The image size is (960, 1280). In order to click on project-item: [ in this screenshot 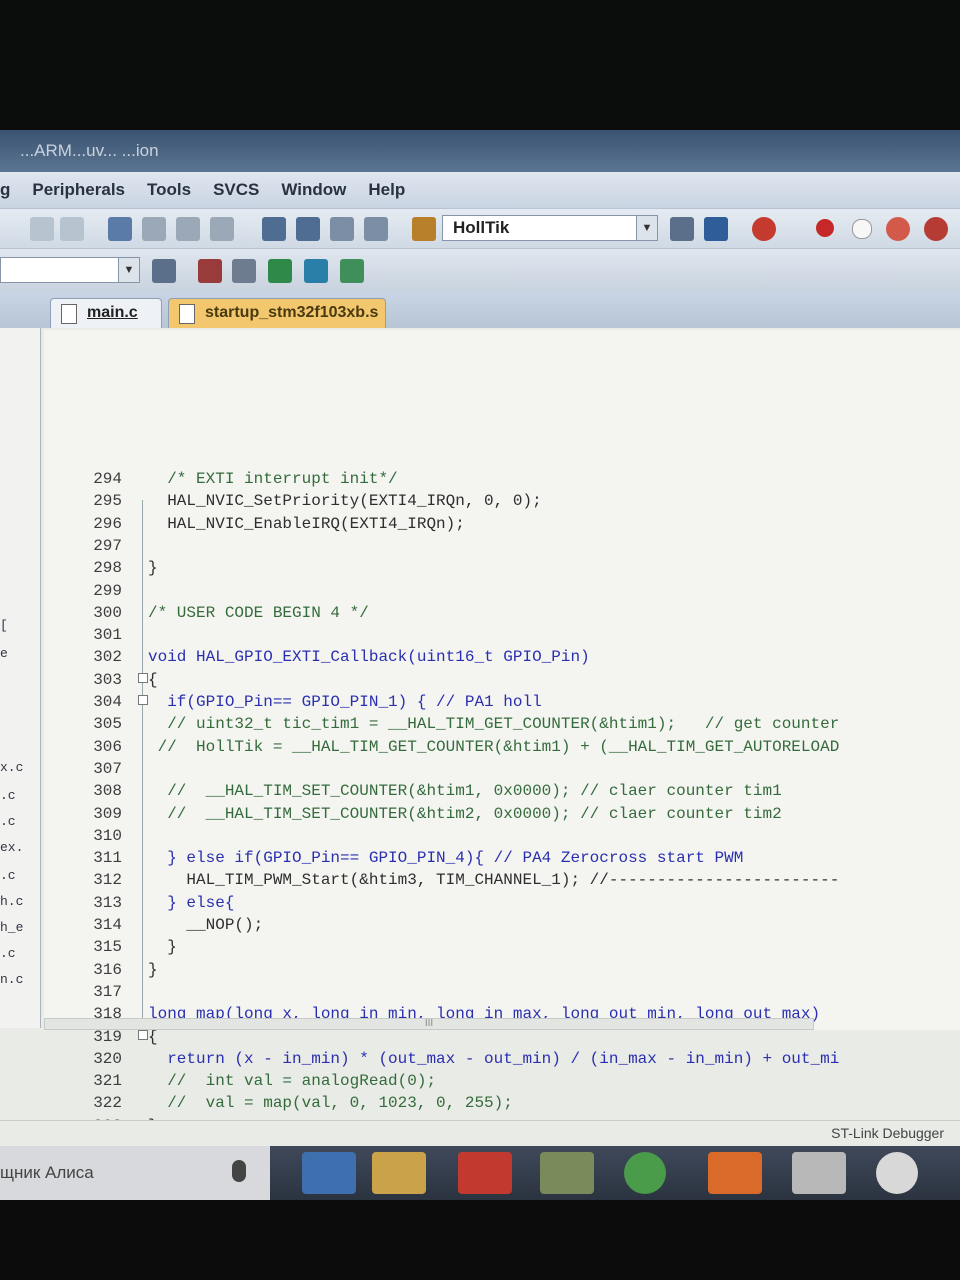, I will do `click(4, 625)`.